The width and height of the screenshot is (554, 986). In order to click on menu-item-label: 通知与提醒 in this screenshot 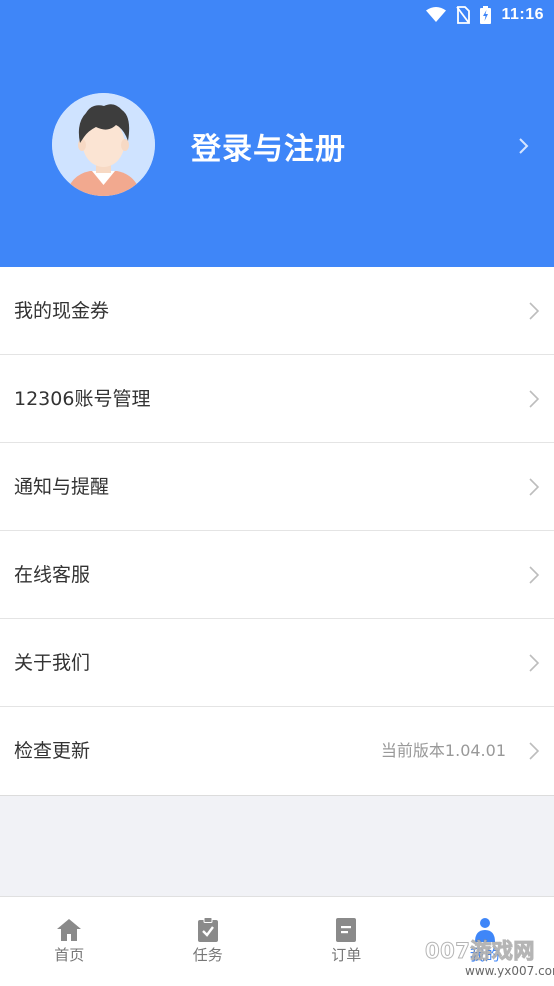, I will do `click(62, 486)`.